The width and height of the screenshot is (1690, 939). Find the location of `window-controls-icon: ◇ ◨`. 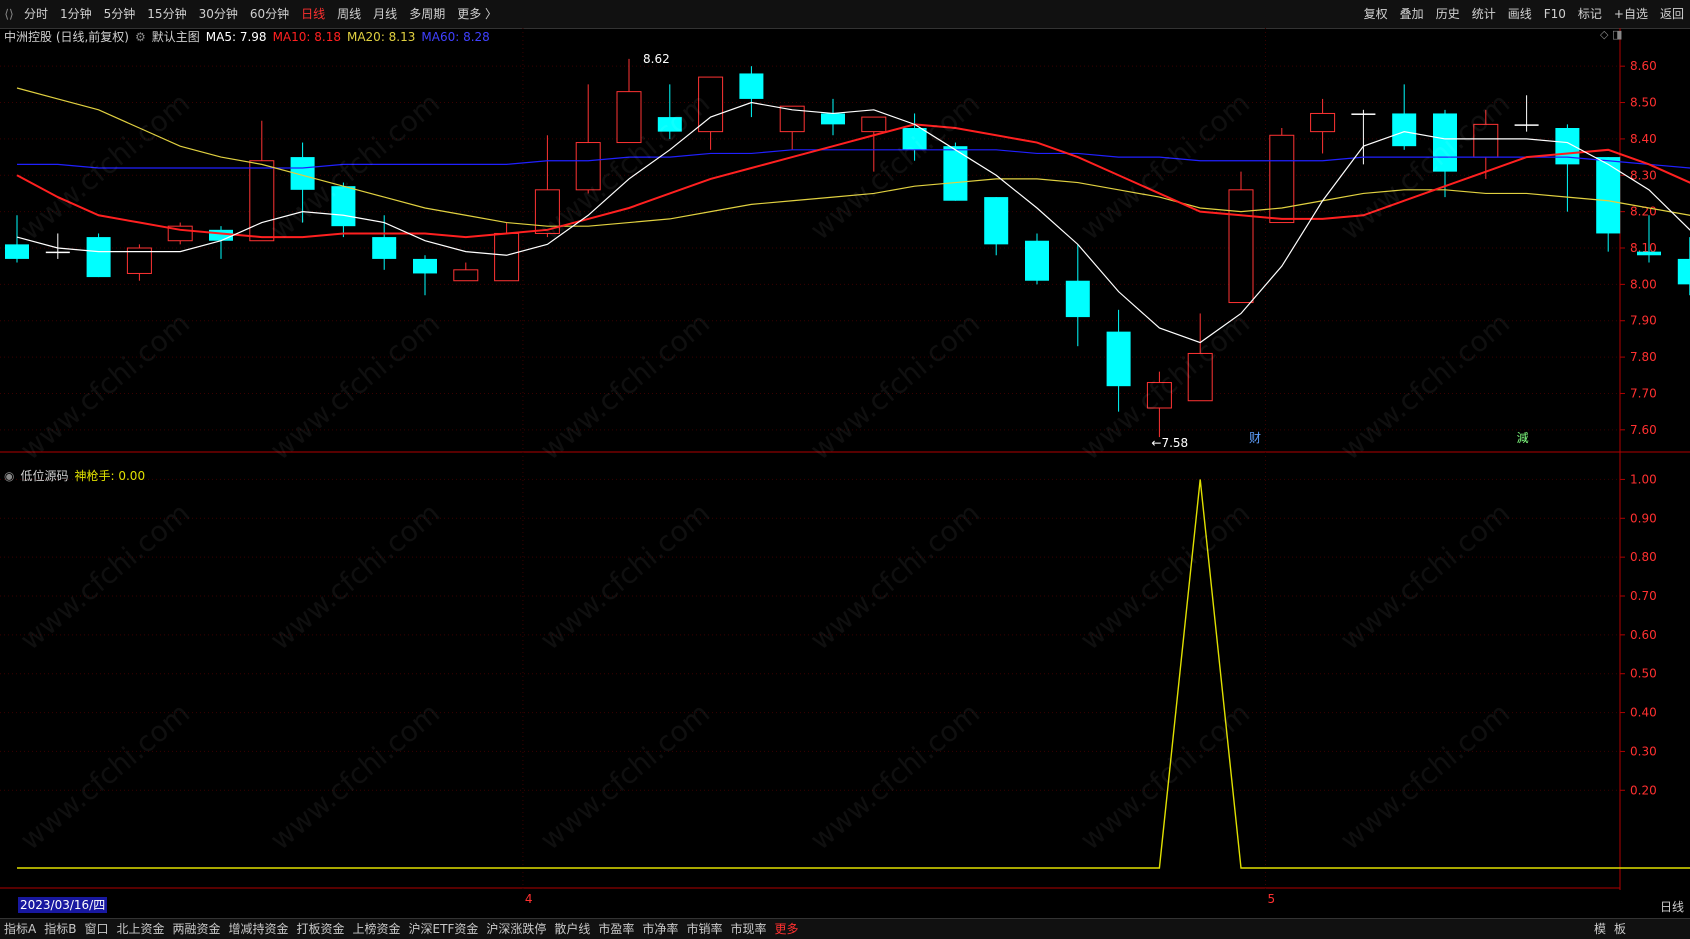

window-controls-icon: ◇ ◨ is located at coordinates (1611, 34).